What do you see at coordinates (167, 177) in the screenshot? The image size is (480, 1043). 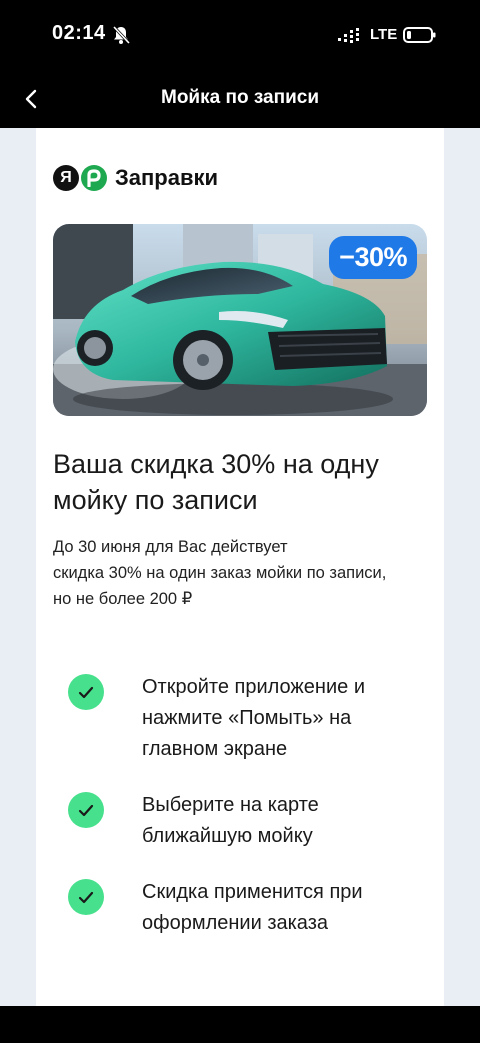 I see `brand-name: Заправки` at bounding box center [167, 177].